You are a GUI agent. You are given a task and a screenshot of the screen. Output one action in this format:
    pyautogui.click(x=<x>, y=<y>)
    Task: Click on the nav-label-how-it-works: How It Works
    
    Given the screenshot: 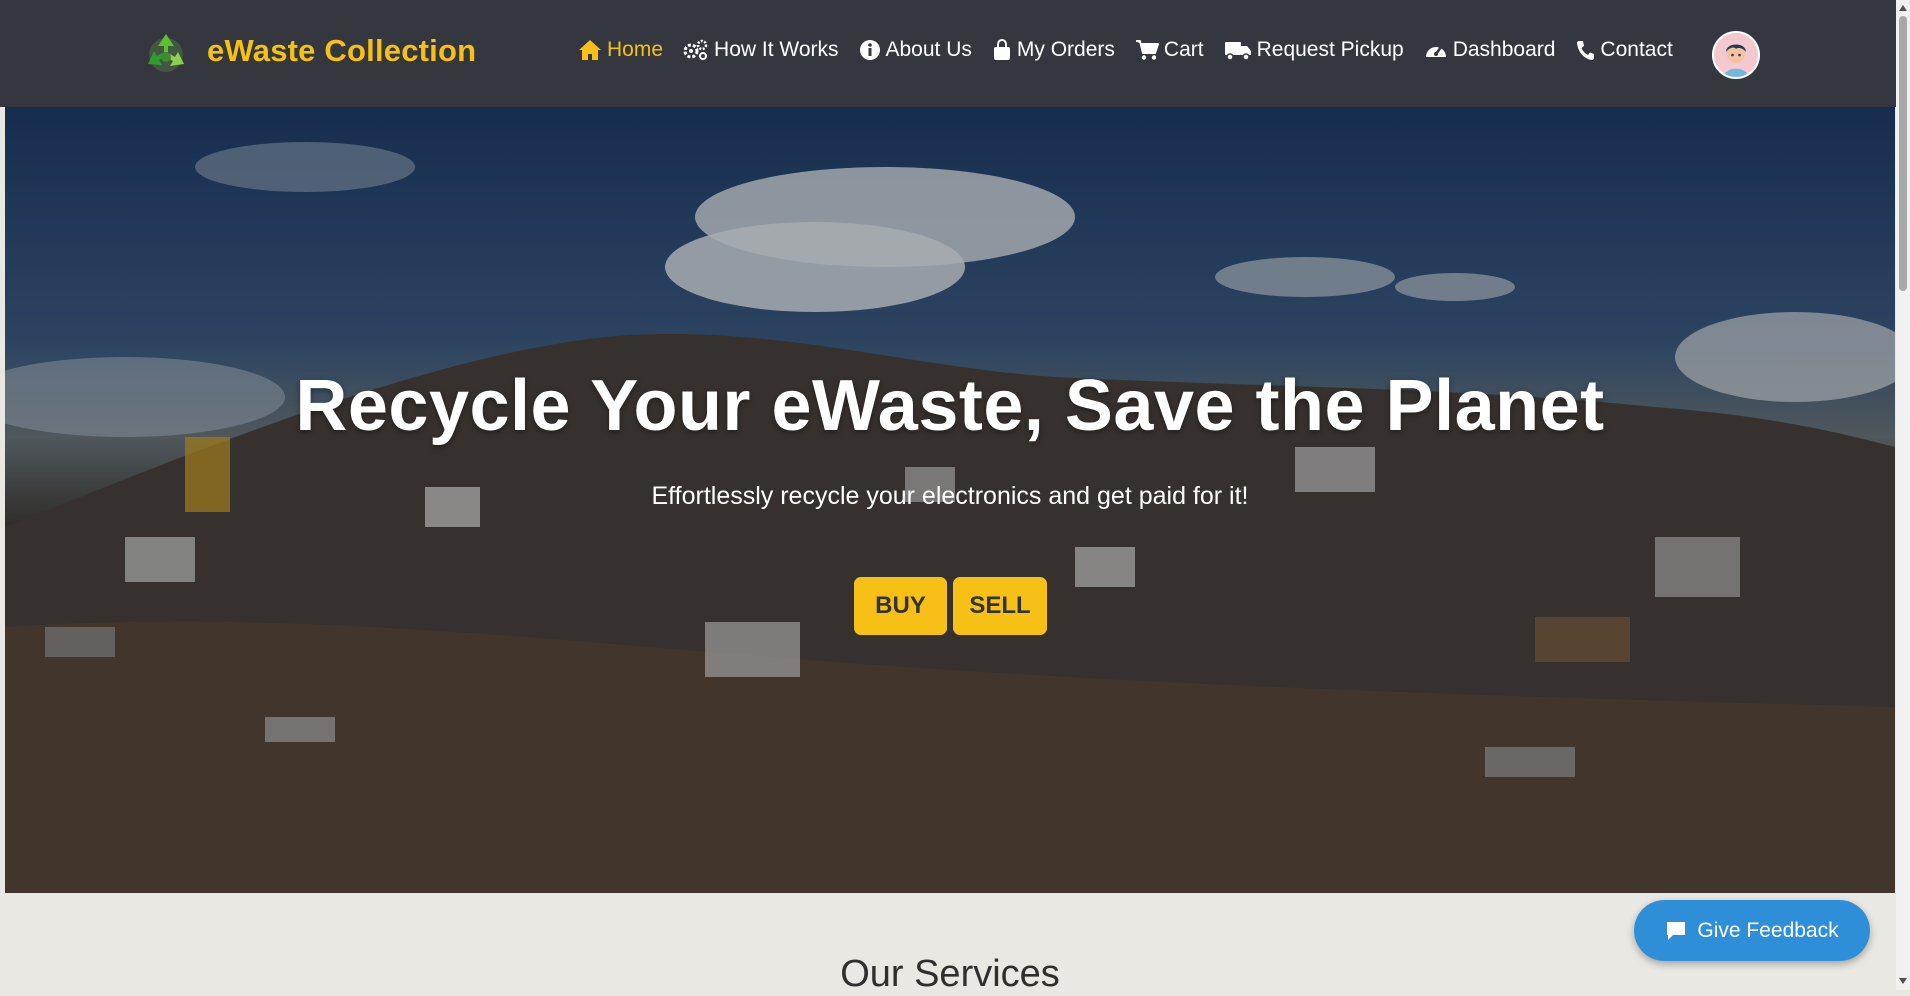 What is the action you would take?
    pyautogui.click(x=776, y=49)
    